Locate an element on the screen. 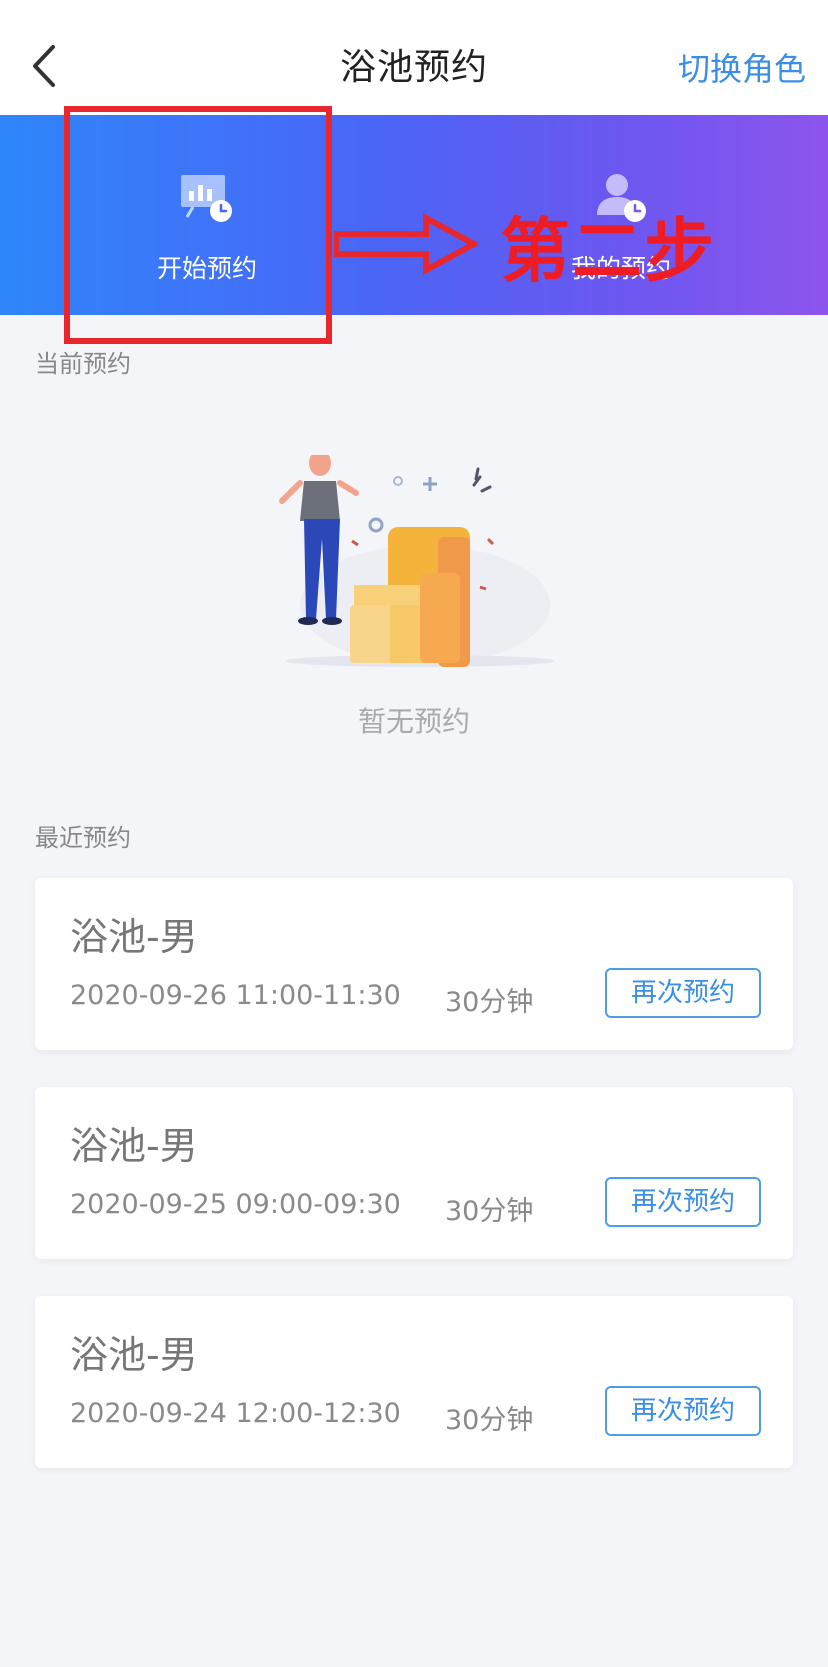 This screenshot has height=1667, width=828. annotation-step-text: 第二步 is located at coordinates (608, 251).